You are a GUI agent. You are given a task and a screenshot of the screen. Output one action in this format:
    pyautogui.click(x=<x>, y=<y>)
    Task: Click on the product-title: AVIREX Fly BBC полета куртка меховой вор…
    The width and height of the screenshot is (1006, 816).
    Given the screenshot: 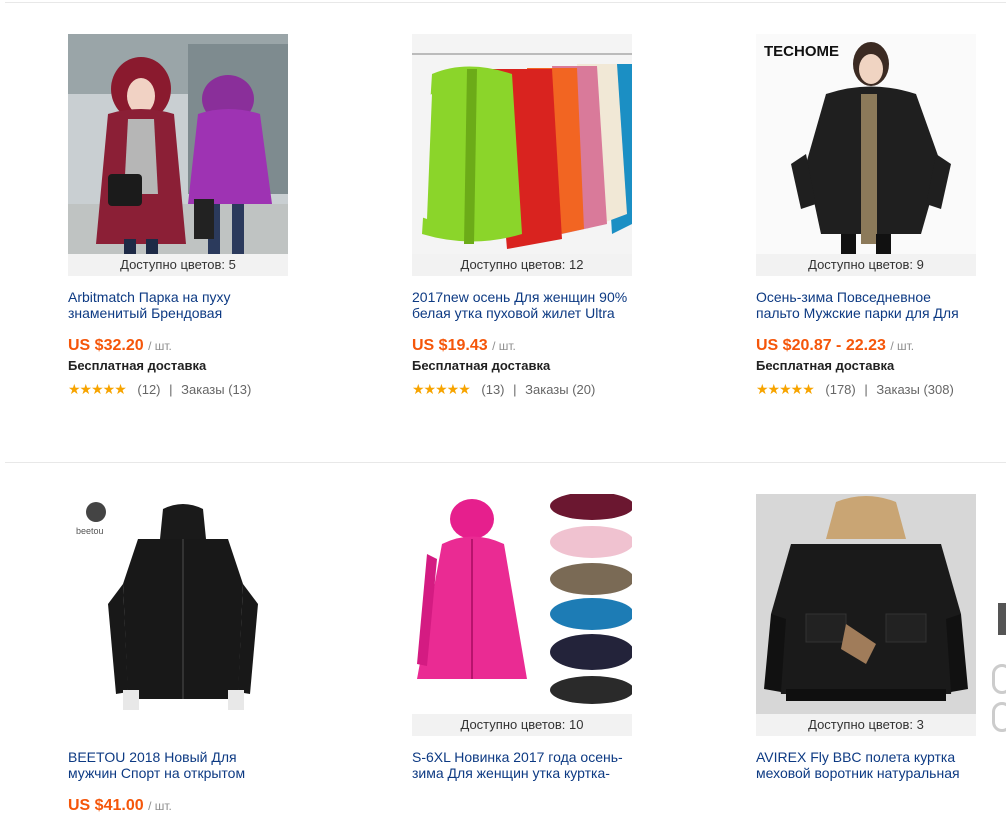 What is the action you would take?
    pyautogui.click(x=866, y=766)
    